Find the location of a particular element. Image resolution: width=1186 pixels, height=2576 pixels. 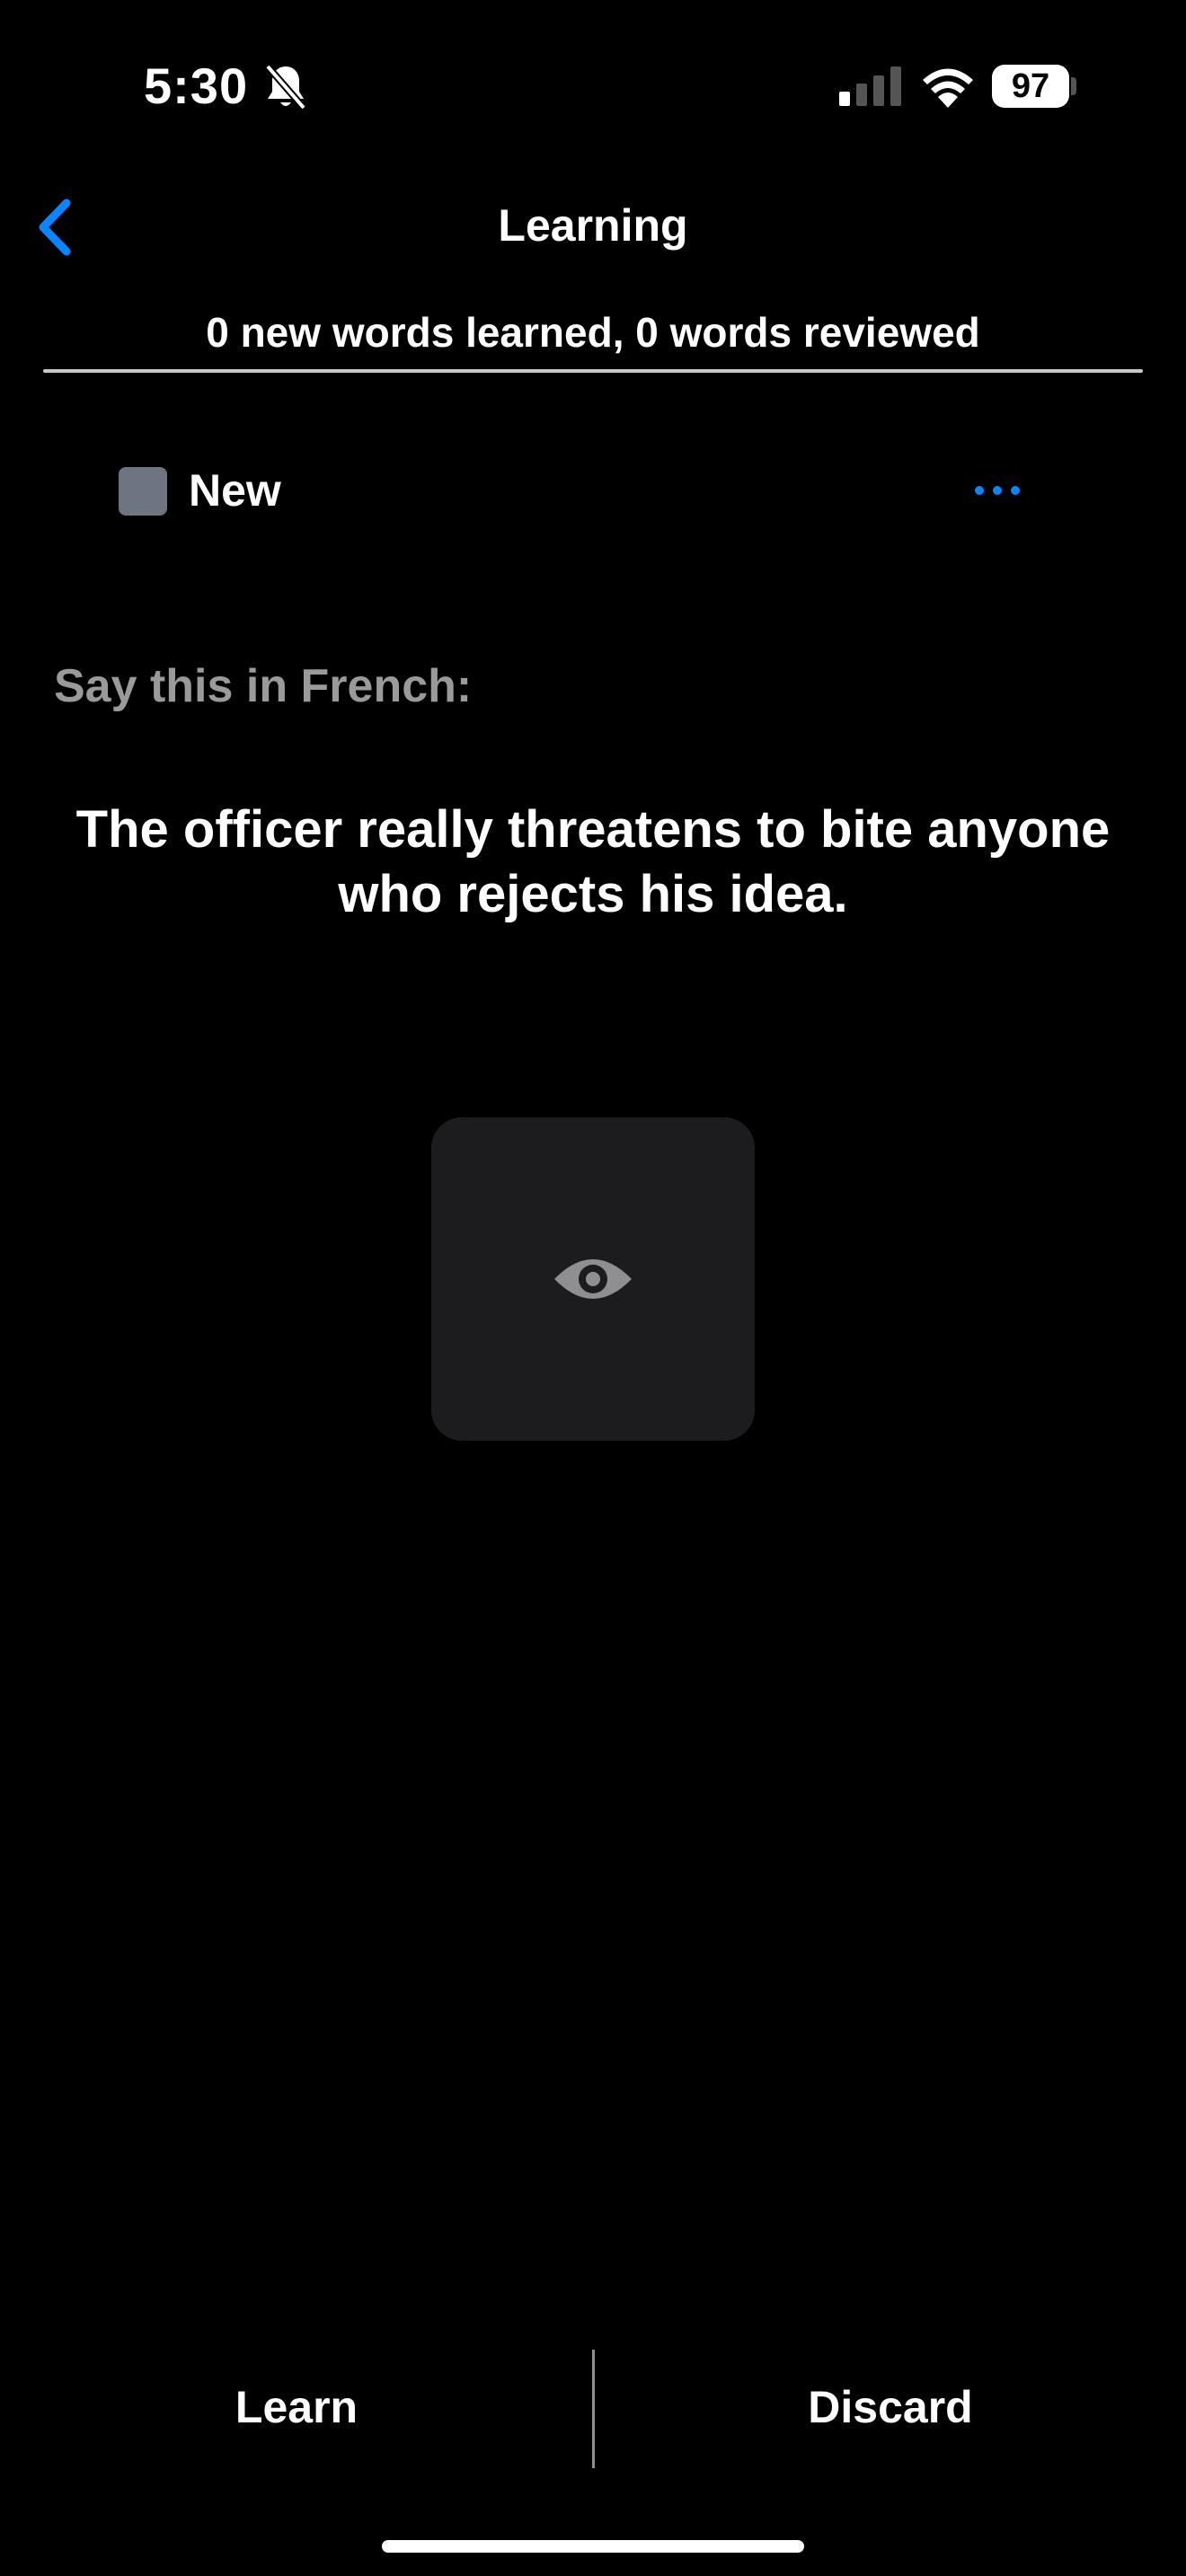

eye-icon is located at coordinates (593, 1279).